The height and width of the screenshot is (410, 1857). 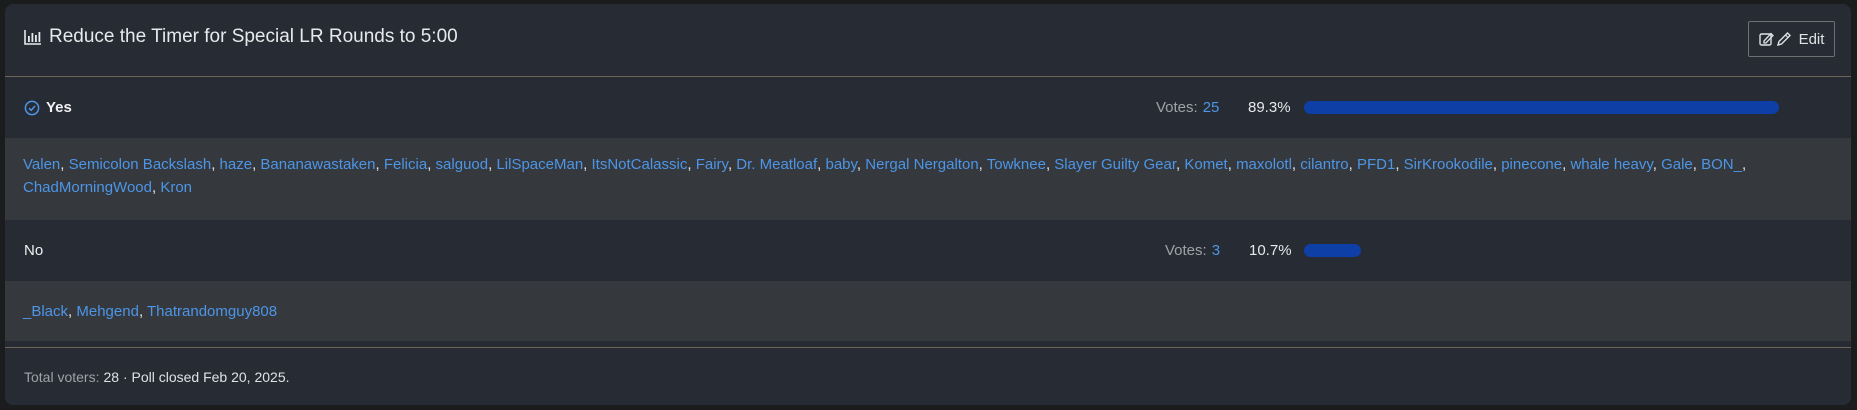 What do you see at coordinates (640, 164) in the screenshot?
I see `voter-link: ItsNotCalassic` at bounding box center [640, 164].